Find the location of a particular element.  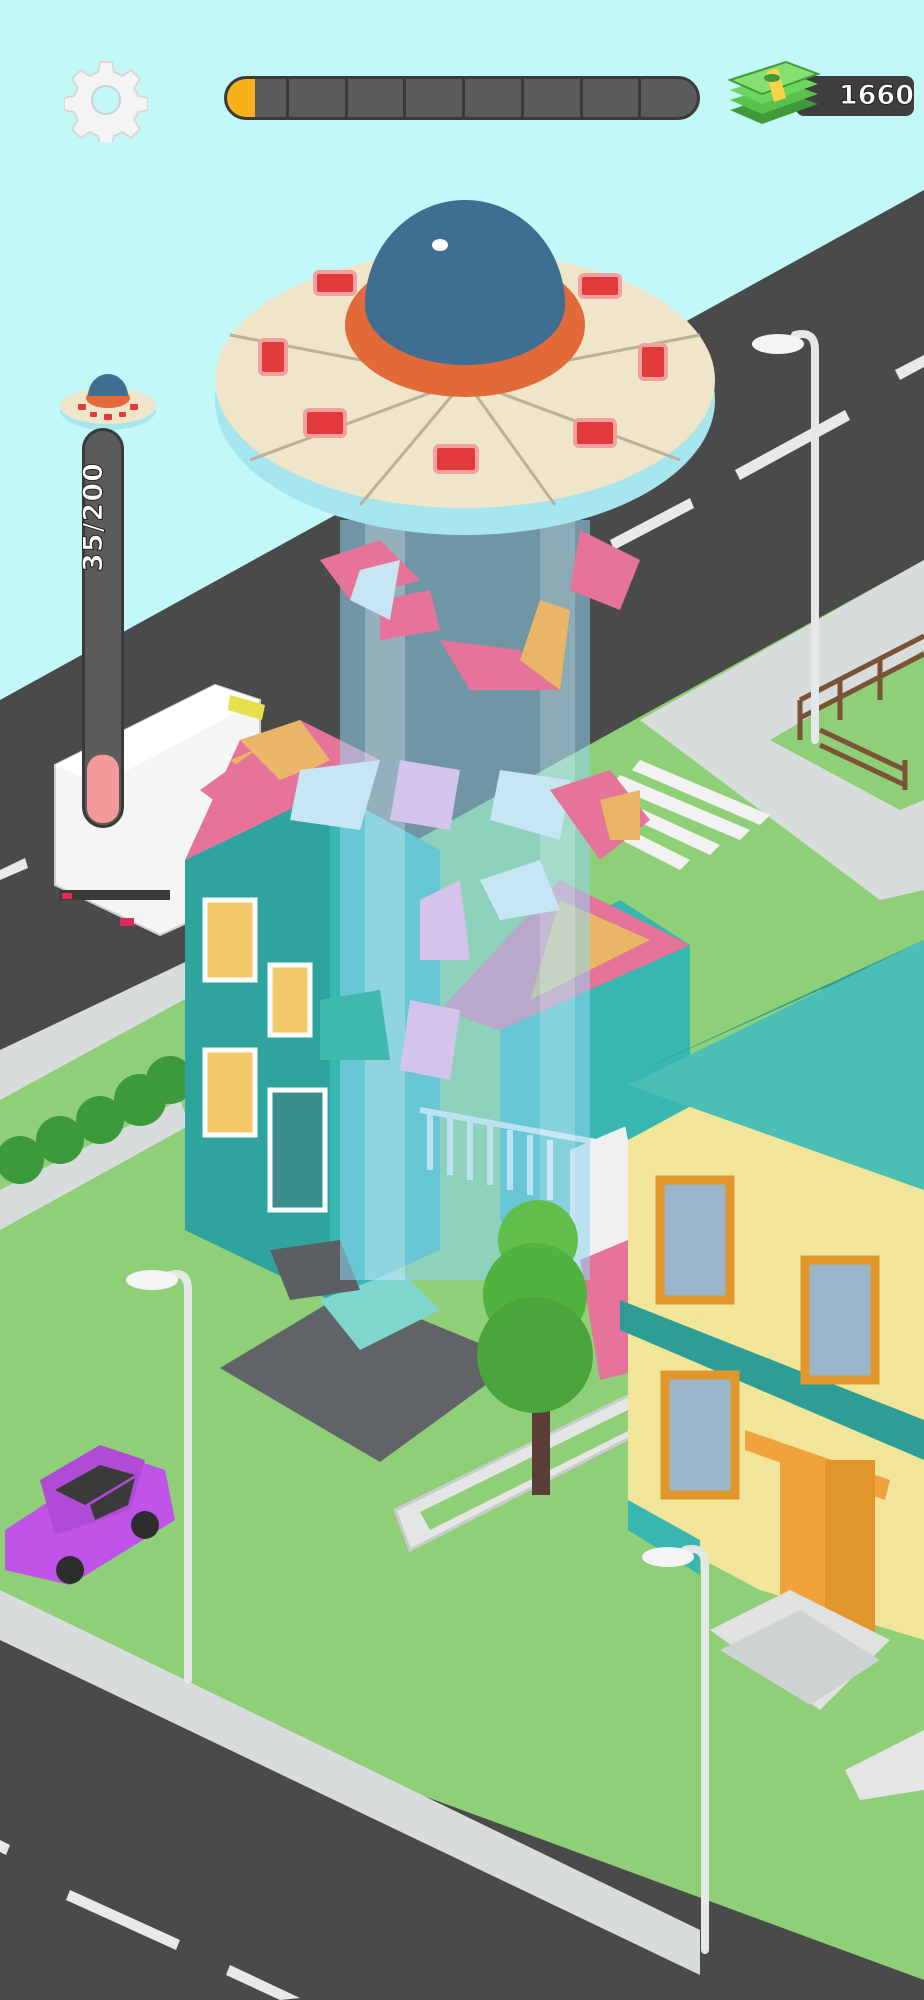

cash-amount: 1660 is located at coordinates (876, 96).